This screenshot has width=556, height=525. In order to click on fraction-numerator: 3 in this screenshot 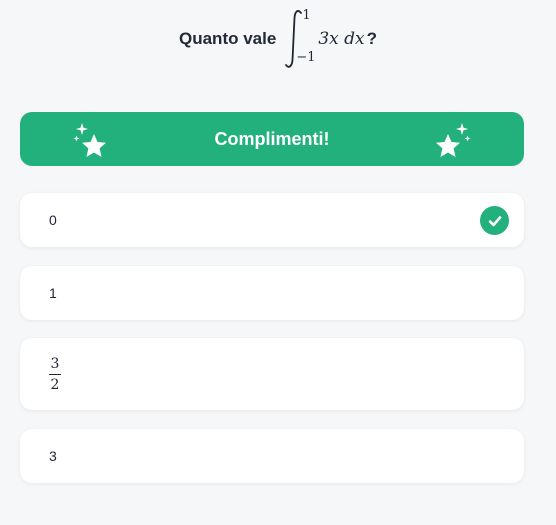, I will do `click(55, 363)`.